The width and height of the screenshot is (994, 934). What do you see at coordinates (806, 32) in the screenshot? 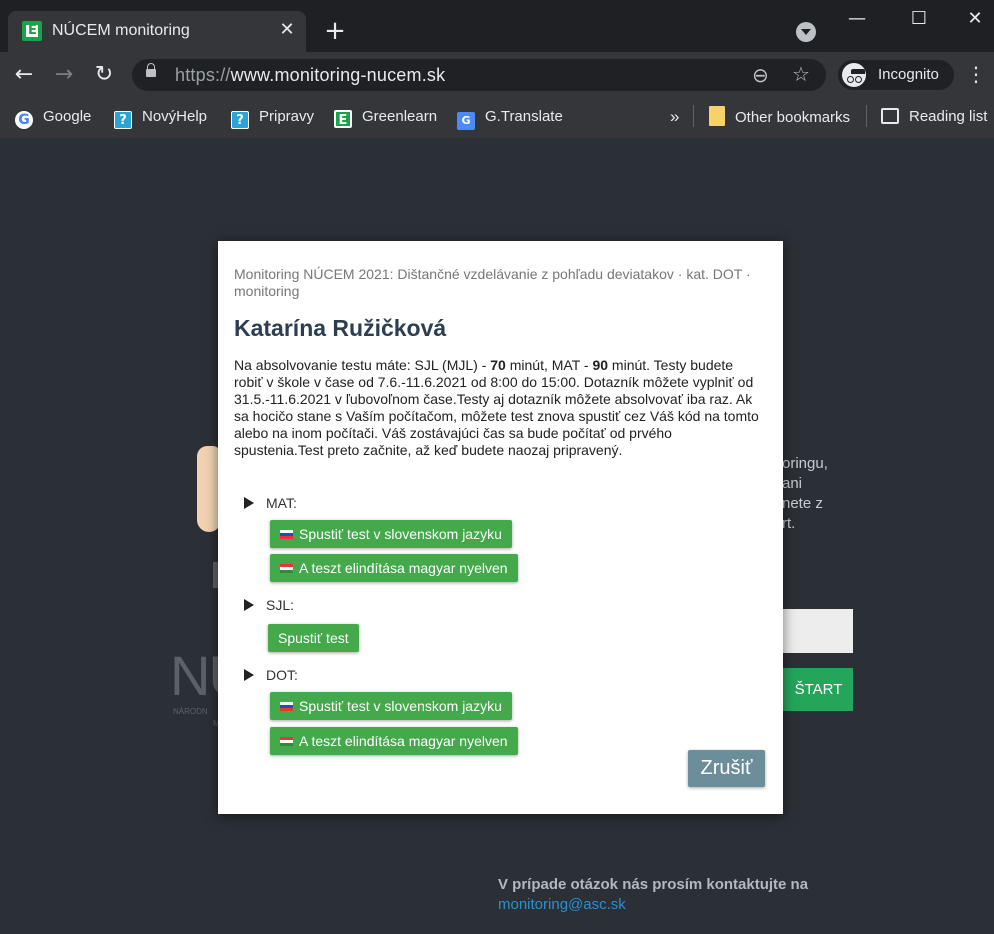
I see `tab-search-icon` at bounding box center [806, 32].